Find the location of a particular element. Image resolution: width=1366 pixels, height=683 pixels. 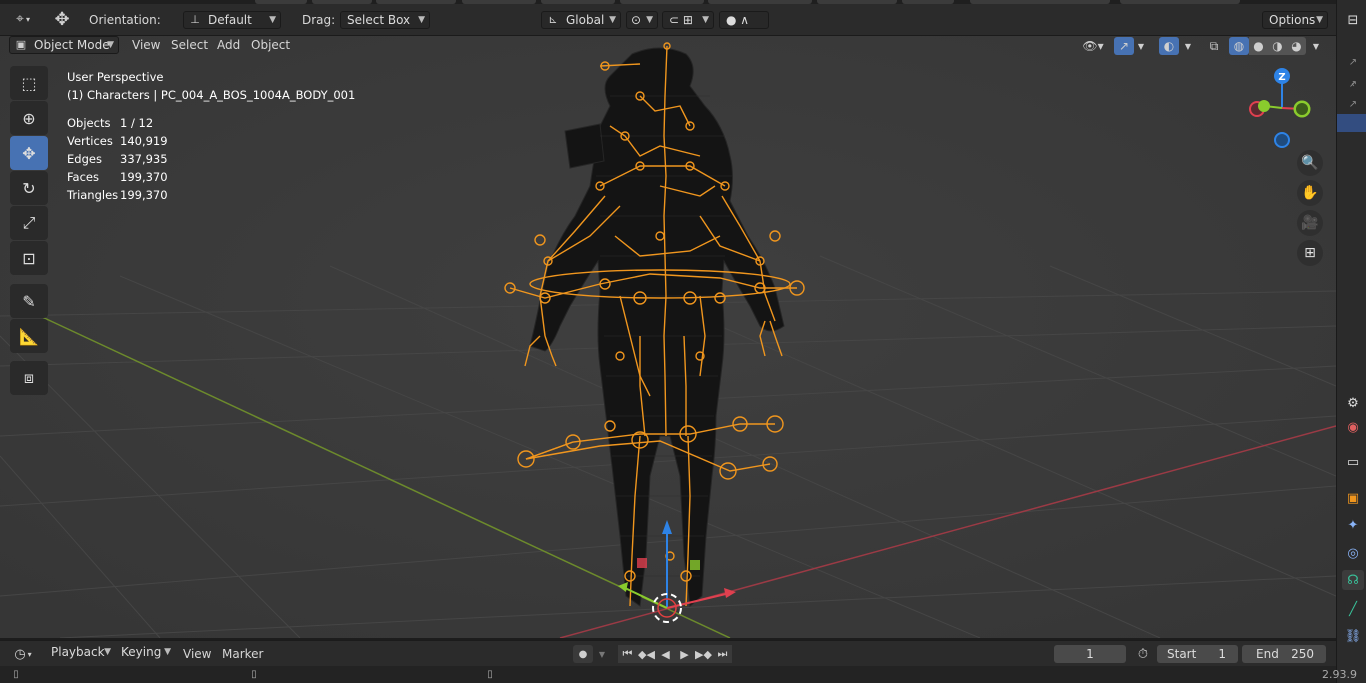

transform-orientation-dropdown: ⊾ Global ▼ is located at coordinates (581, 20).